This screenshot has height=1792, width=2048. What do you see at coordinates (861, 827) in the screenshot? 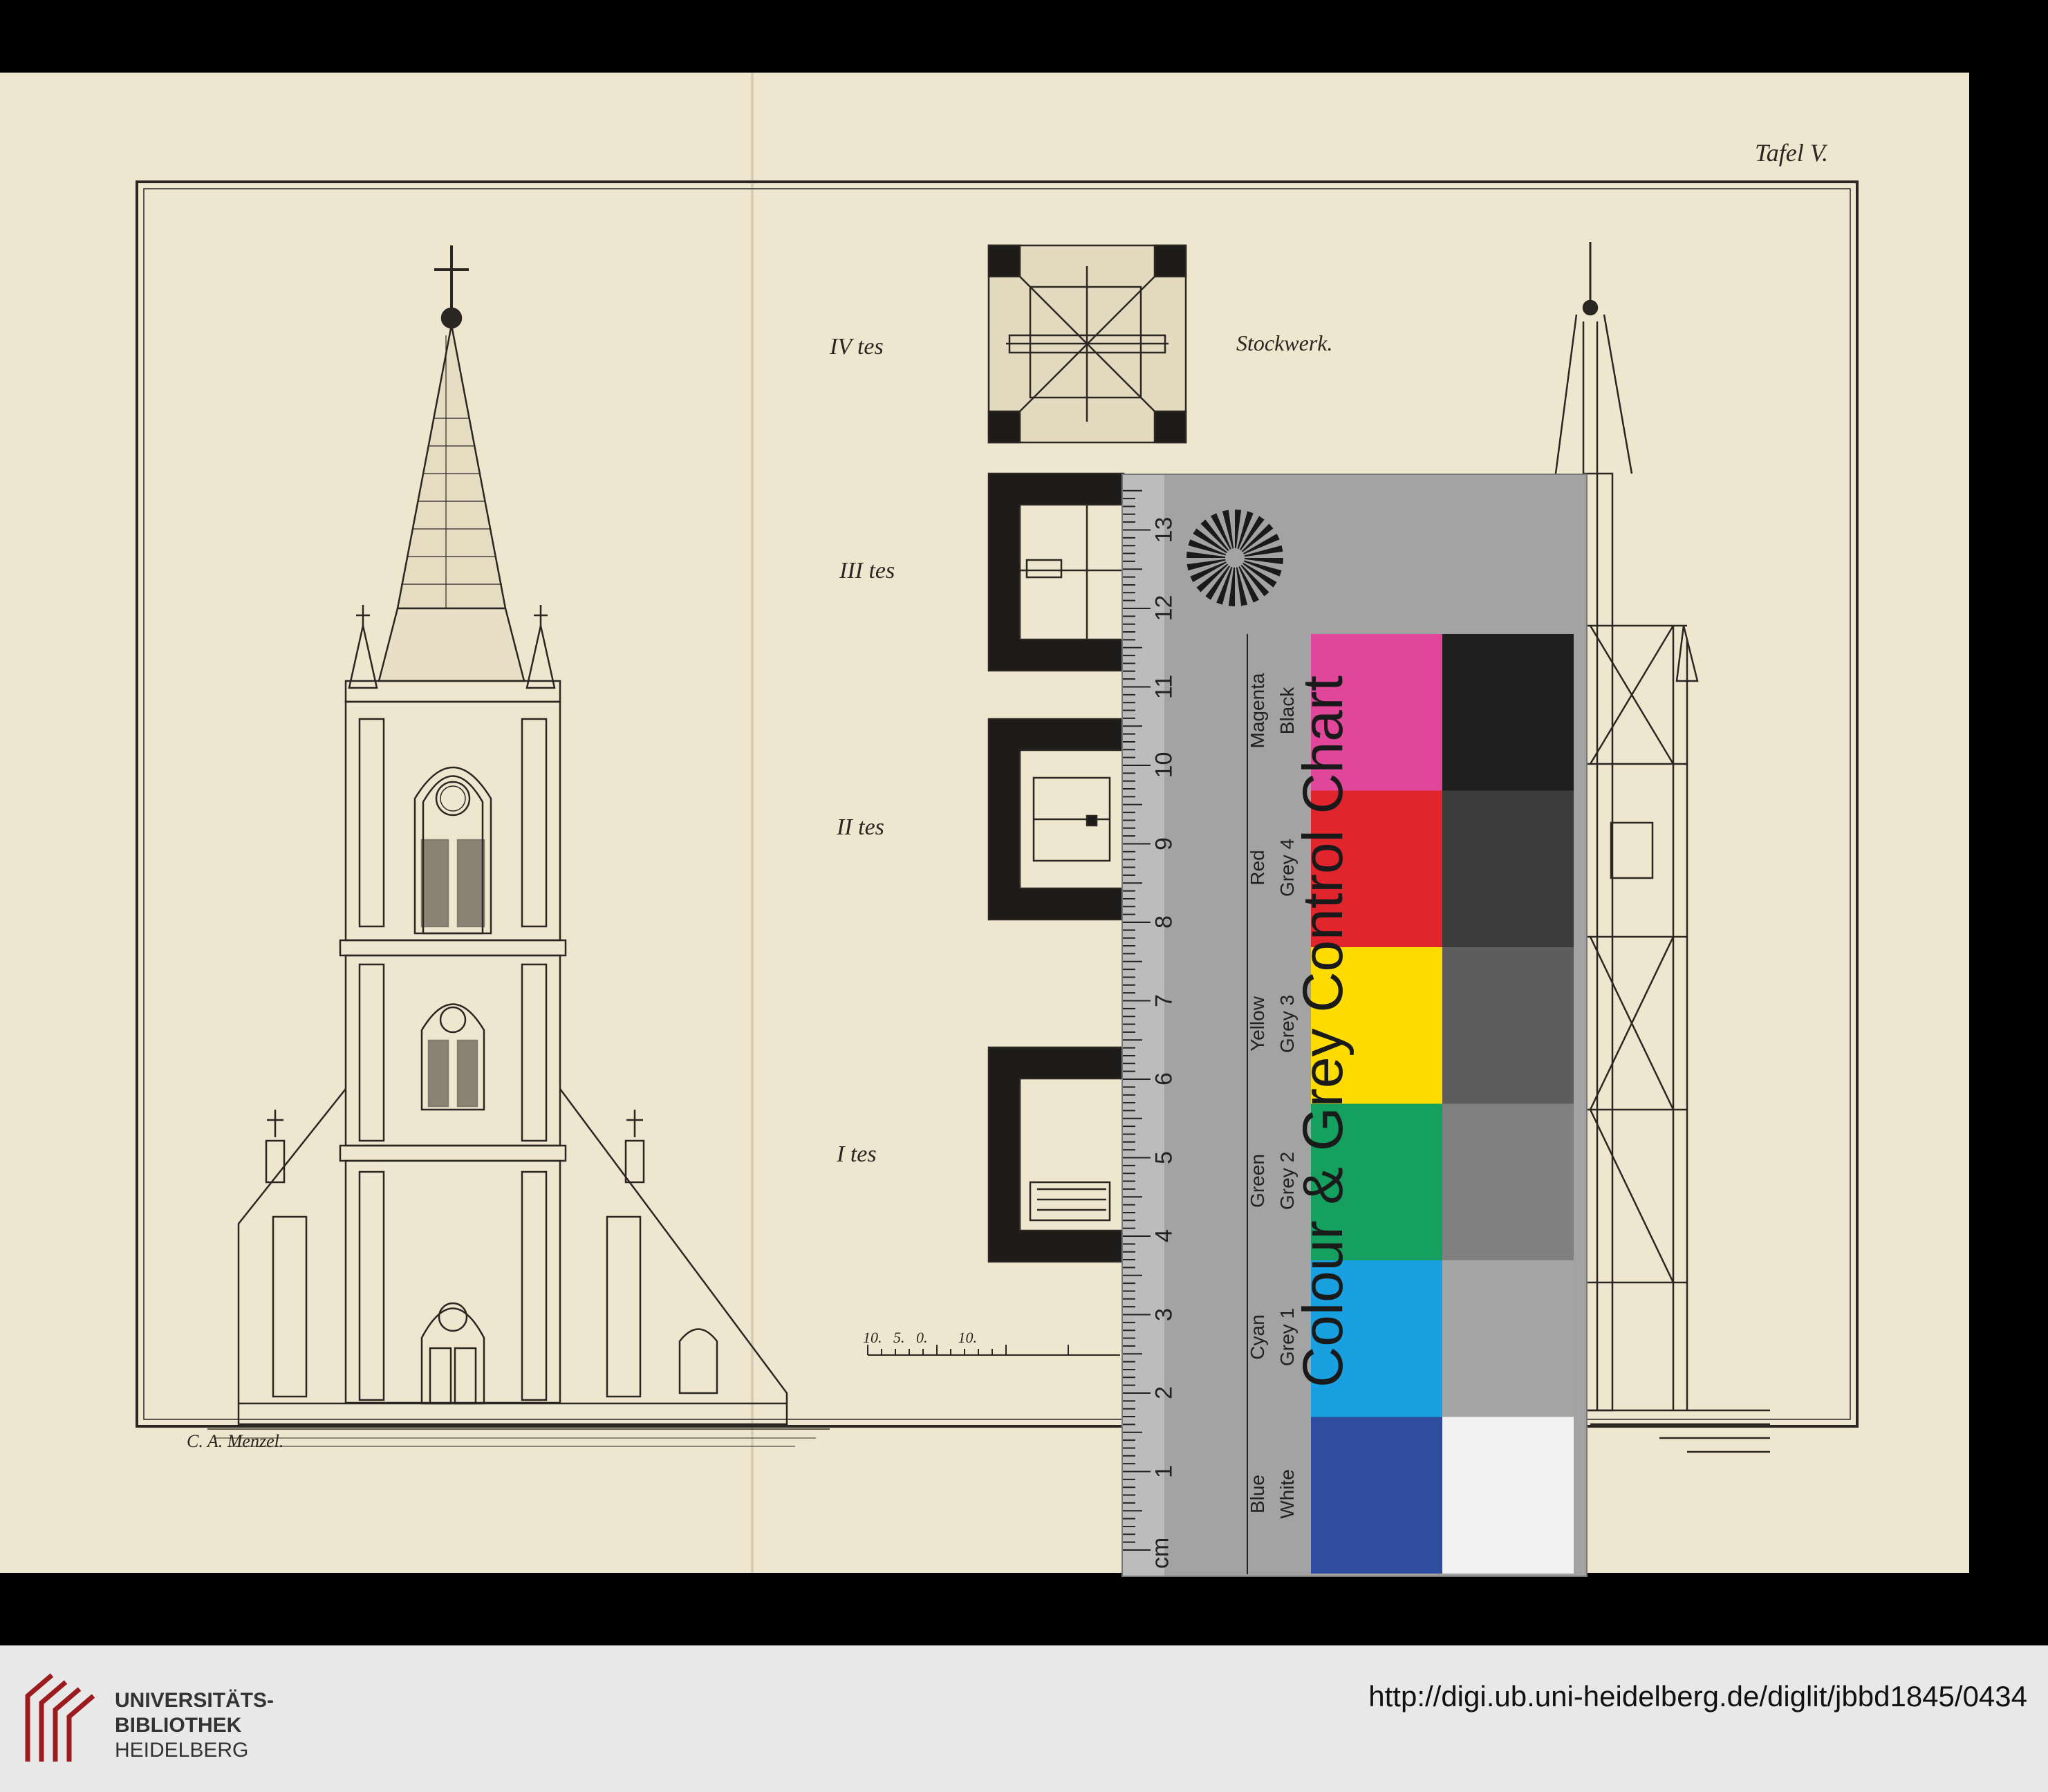
I see `floor-label-2: II tes` at bounding box center [861, 827].